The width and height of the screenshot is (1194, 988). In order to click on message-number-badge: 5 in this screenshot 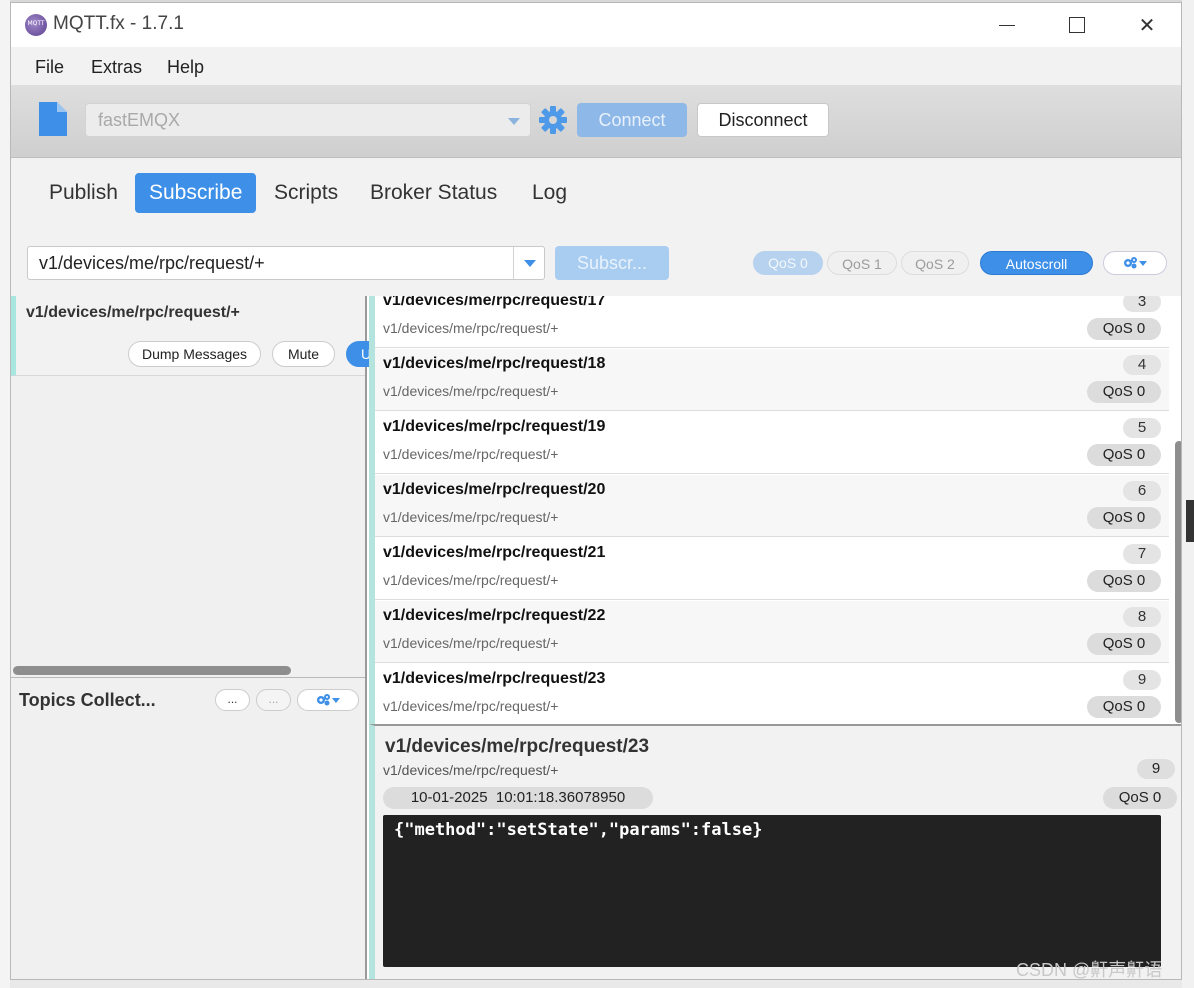, I will do `click(1142, 428)`.